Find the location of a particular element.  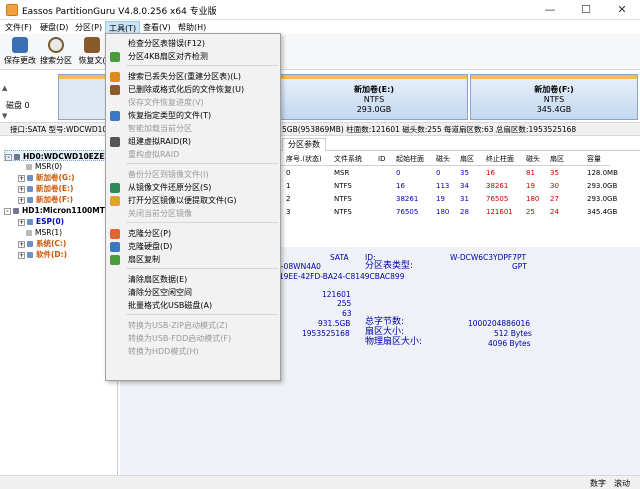

col-capacity: 容量 is located at coordinates (594, 159).